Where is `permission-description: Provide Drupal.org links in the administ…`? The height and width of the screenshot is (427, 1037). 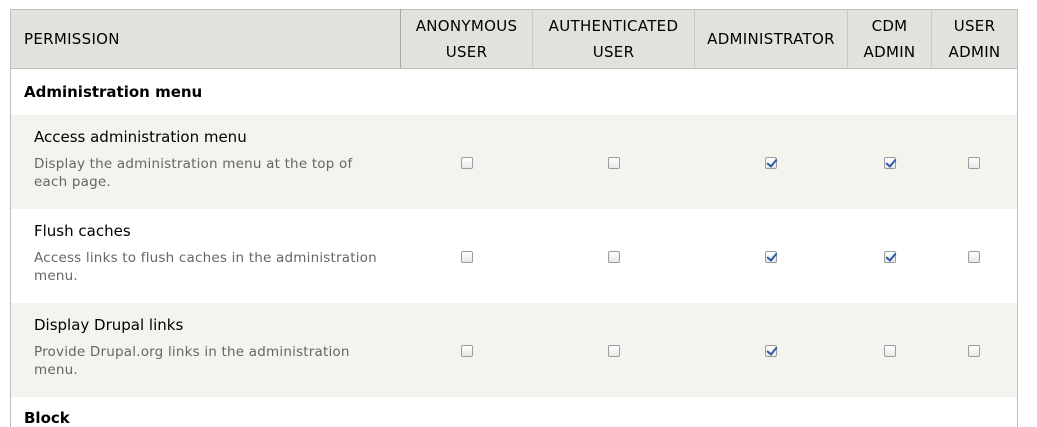
permission-description: Provide Drupal.org links in the administ… is located at coordinates (192, 361).